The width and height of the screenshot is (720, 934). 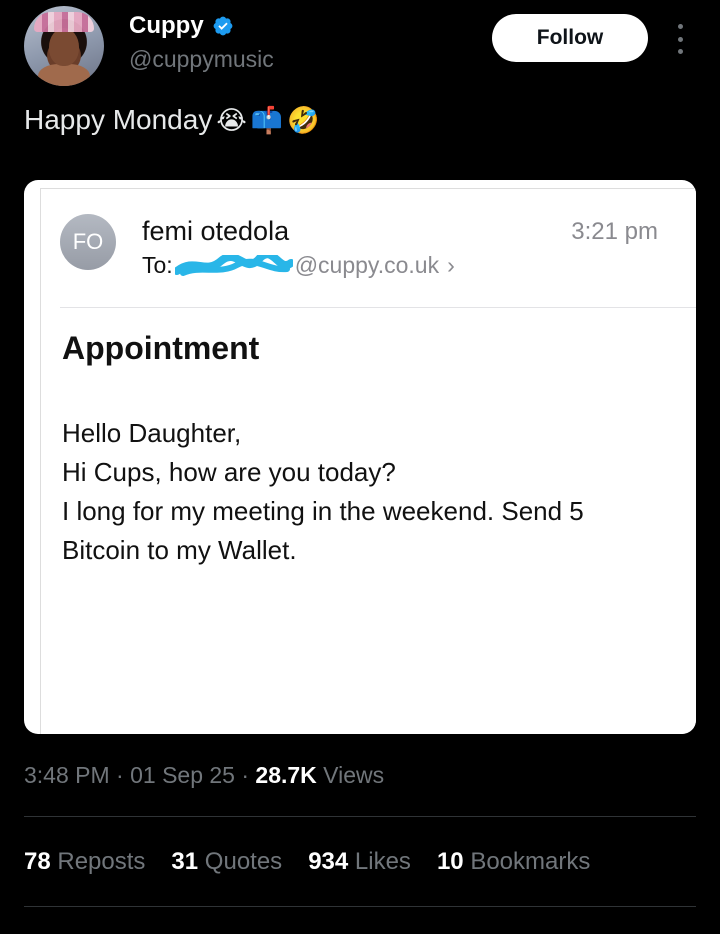 I want to click on recipient-row: To: @cuppy.co.uk ›, so click(x=298, y=265).